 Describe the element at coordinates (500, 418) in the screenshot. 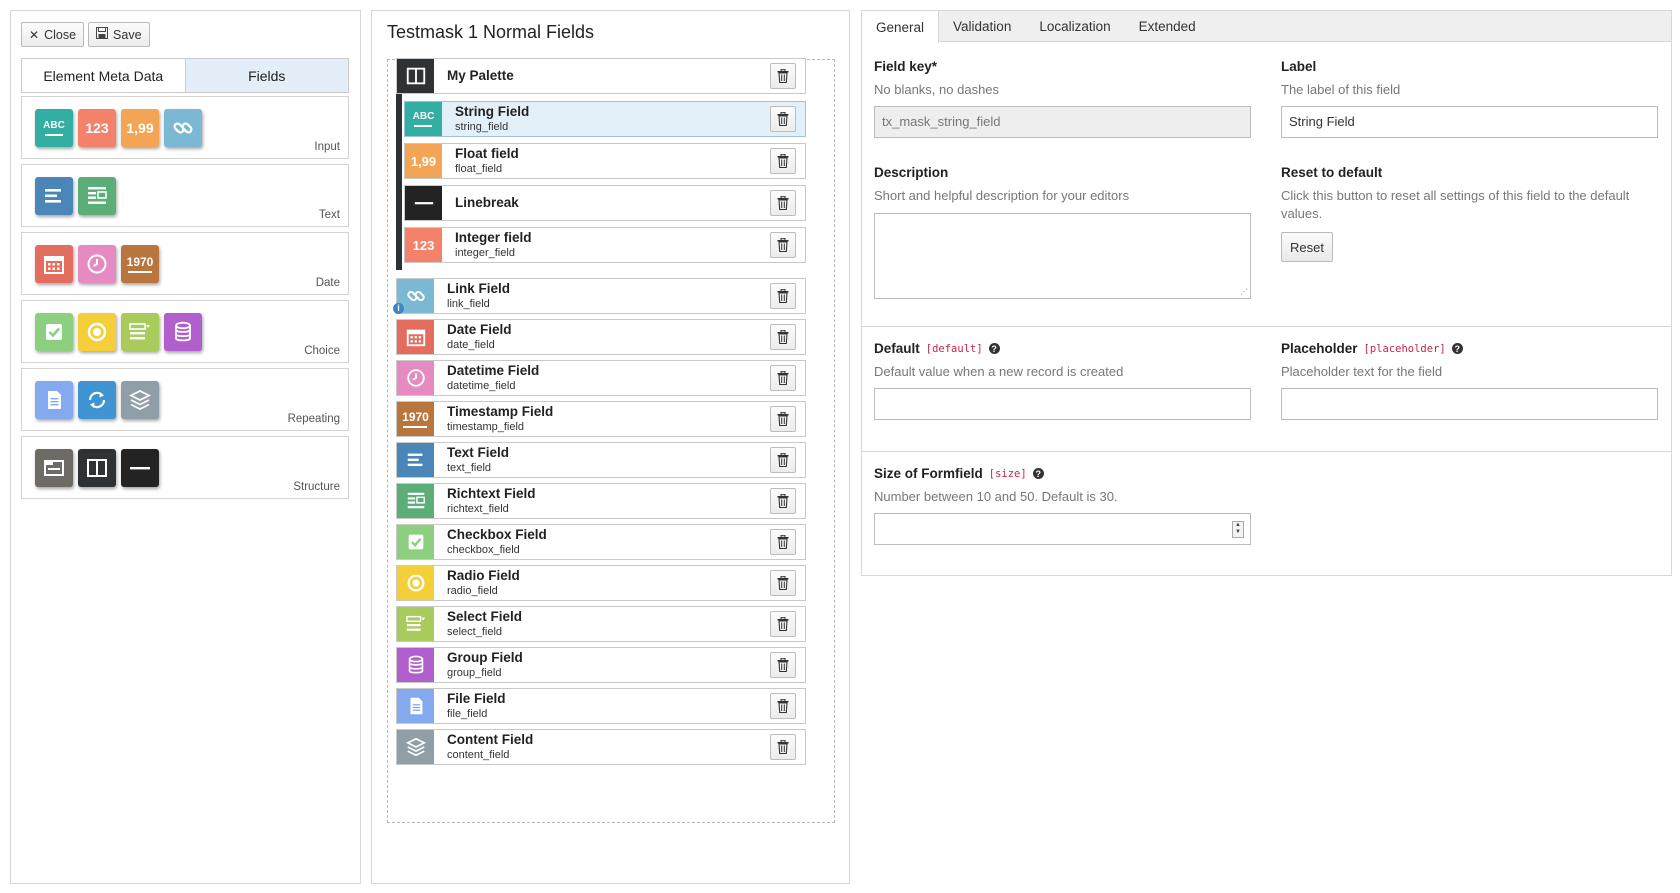

I see `field-row-text: Timestamp Field timestamp_field` at that location.